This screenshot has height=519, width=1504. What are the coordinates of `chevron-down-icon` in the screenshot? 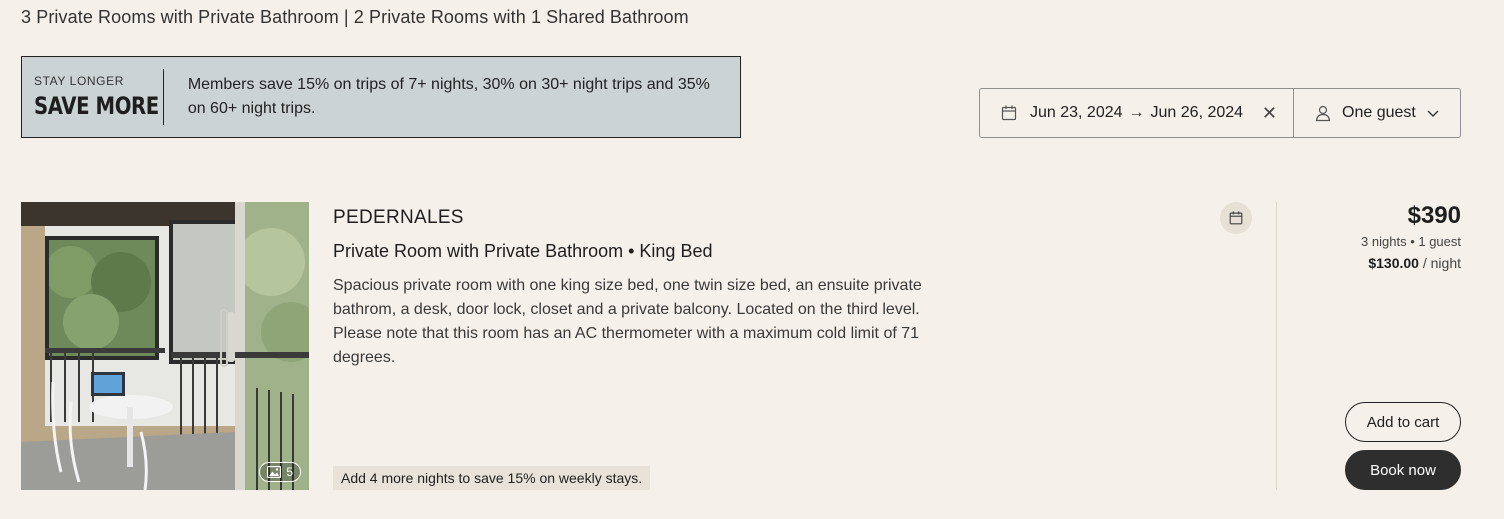 It's located at (1433, 113).